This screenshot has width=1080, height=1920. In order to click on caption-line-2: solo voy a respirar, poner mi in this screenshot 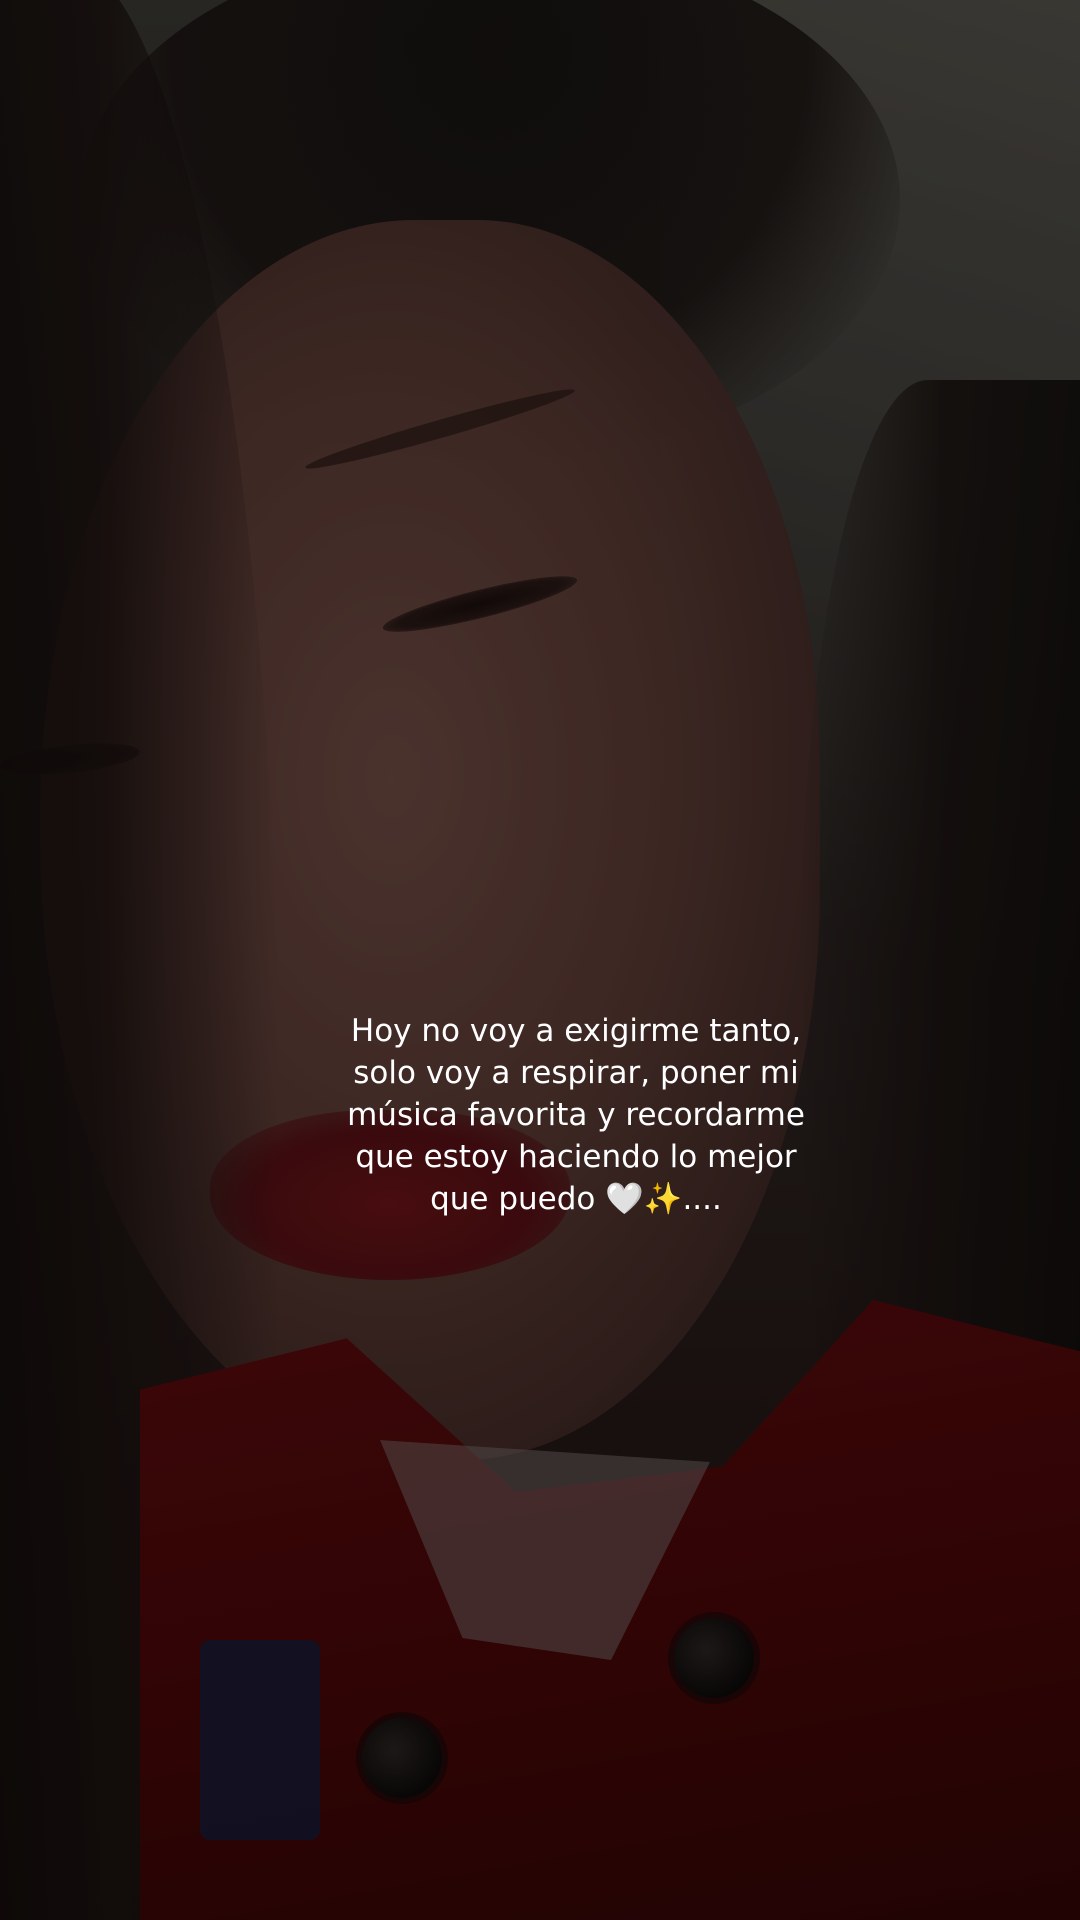, I will do `click(576, 1073)`.